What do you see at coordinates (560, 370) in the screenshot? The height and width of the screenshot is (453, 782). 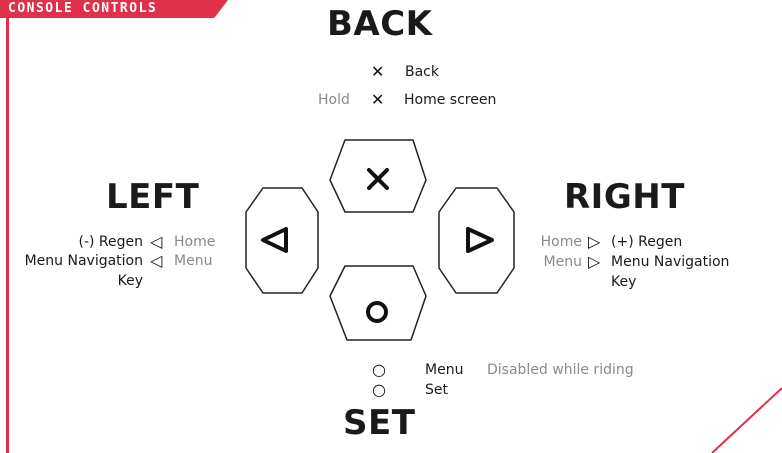 I see `set-row1-note: Disabled while riding` at bounding box center [560, 370].